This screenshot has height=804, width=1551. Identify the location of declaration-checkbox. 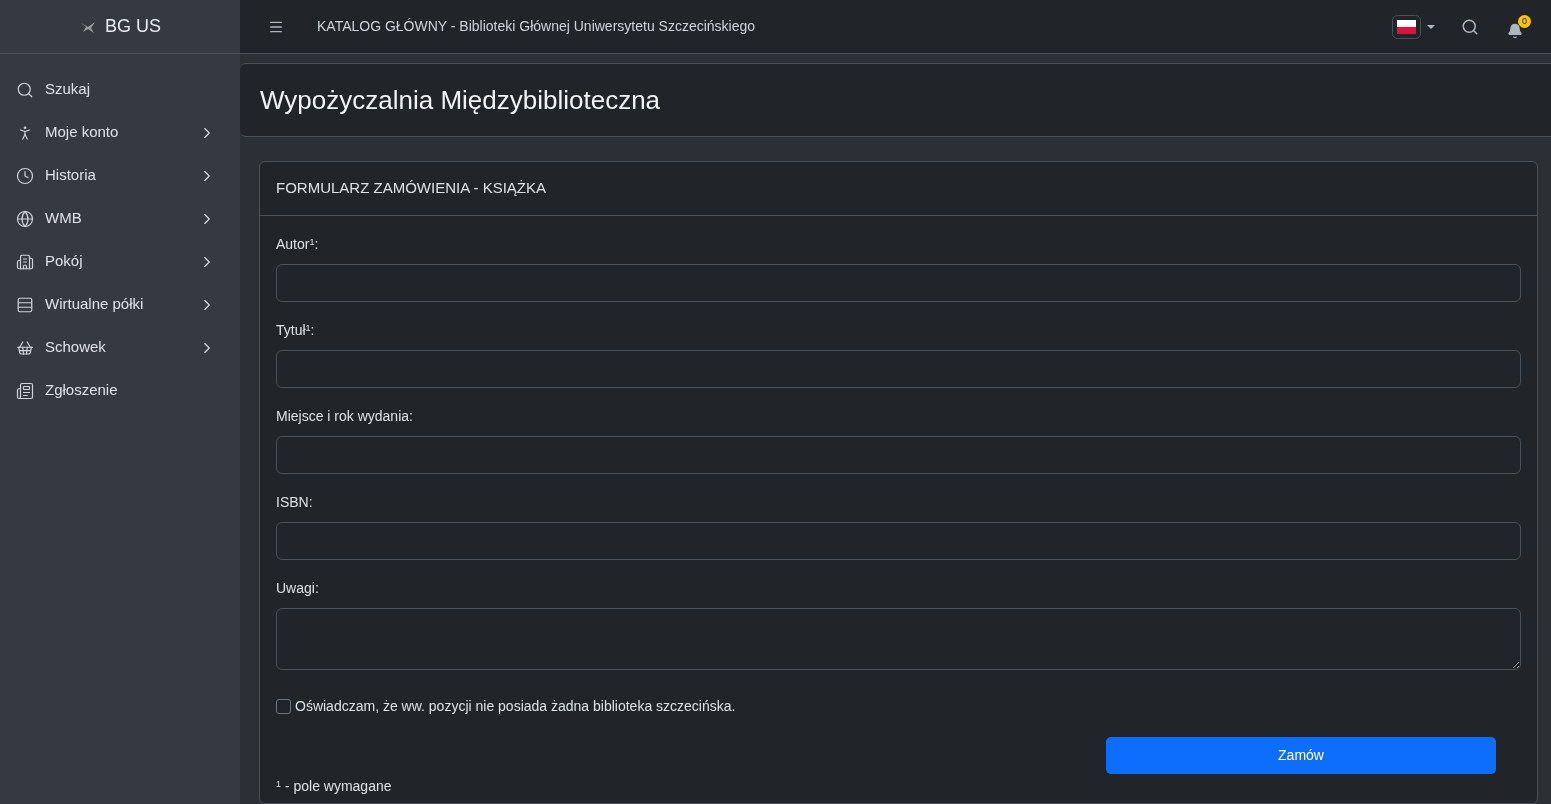
(283, 706).